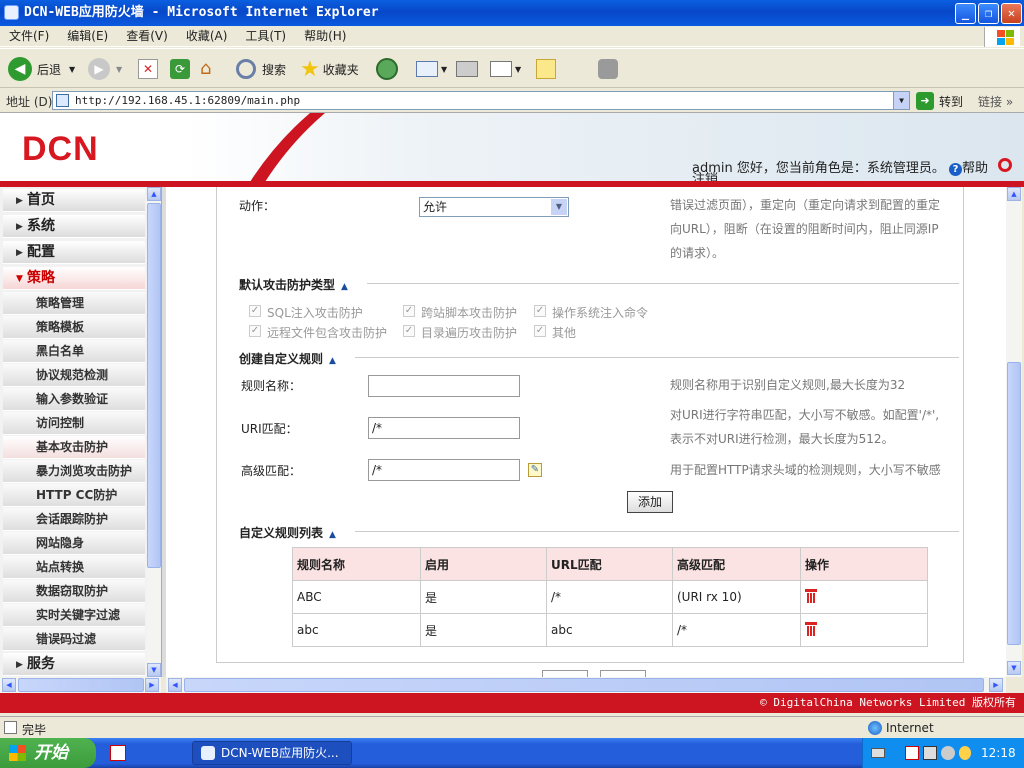 This screenshot has height=768, width=1024. Describe the element at coordinates (74, 278) in the screenshot. I see `nav-policy: ▼ 策略` at that location.